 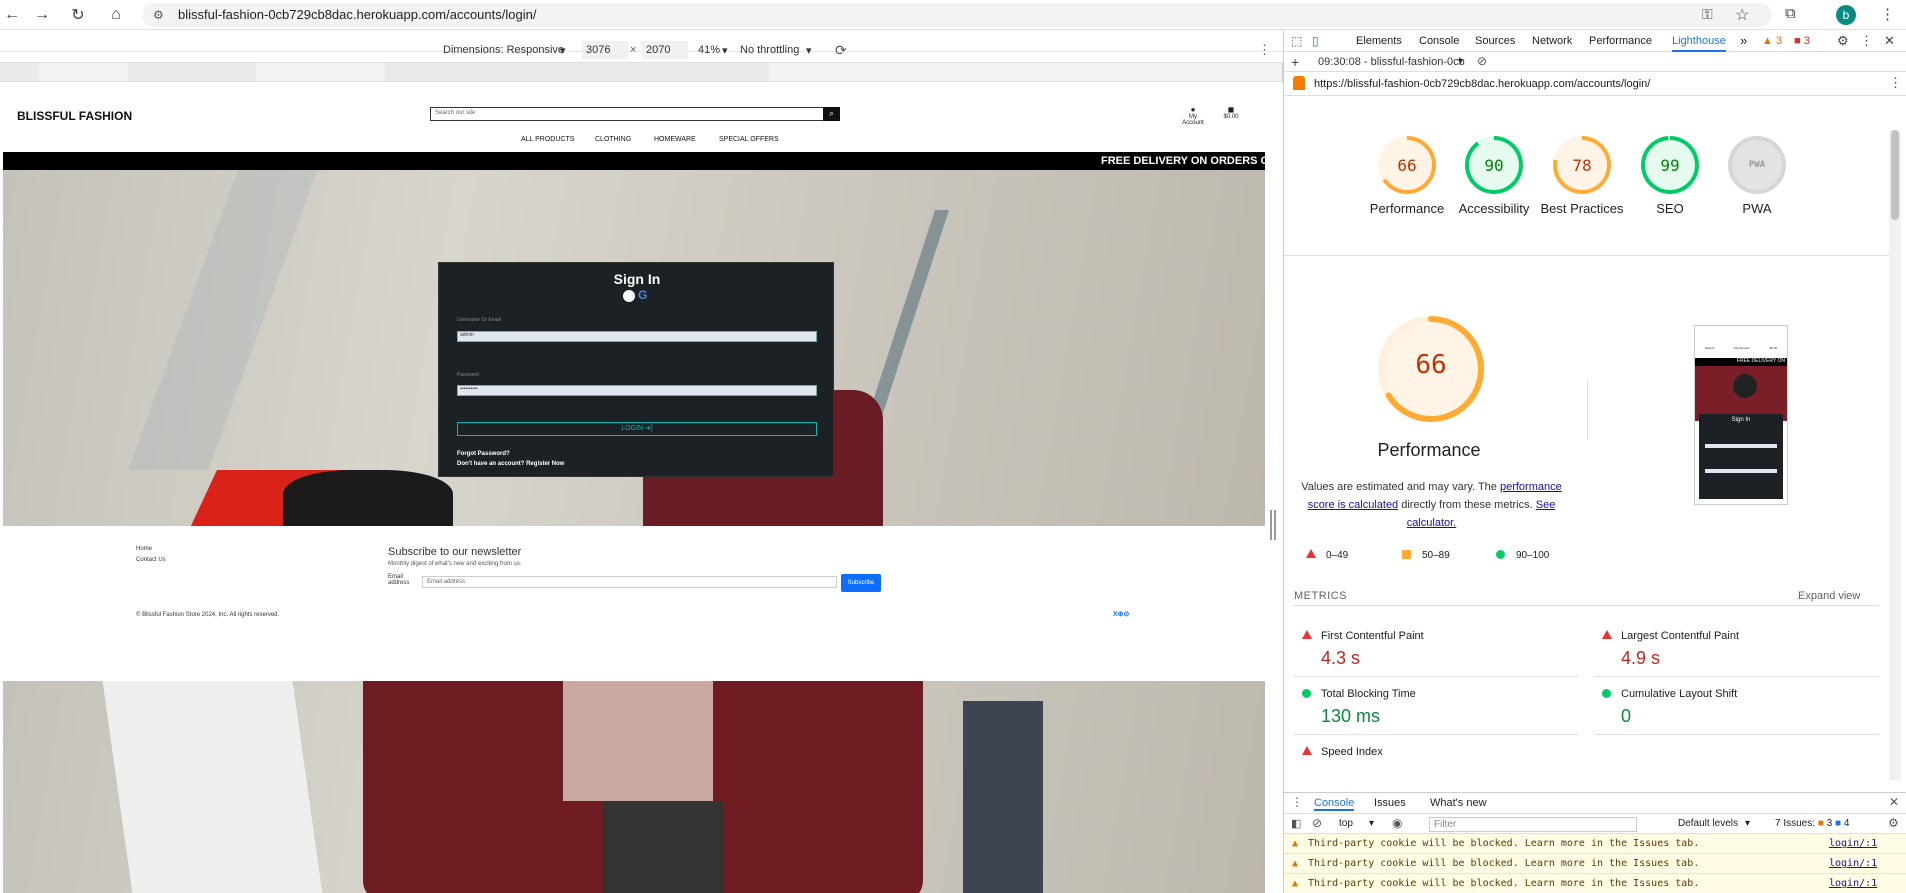 What do you see at coordinates (1296, 823) in the screenshot?
I see `sidebar-toggle-icon: ◧` at bounding box center [1296, 823].